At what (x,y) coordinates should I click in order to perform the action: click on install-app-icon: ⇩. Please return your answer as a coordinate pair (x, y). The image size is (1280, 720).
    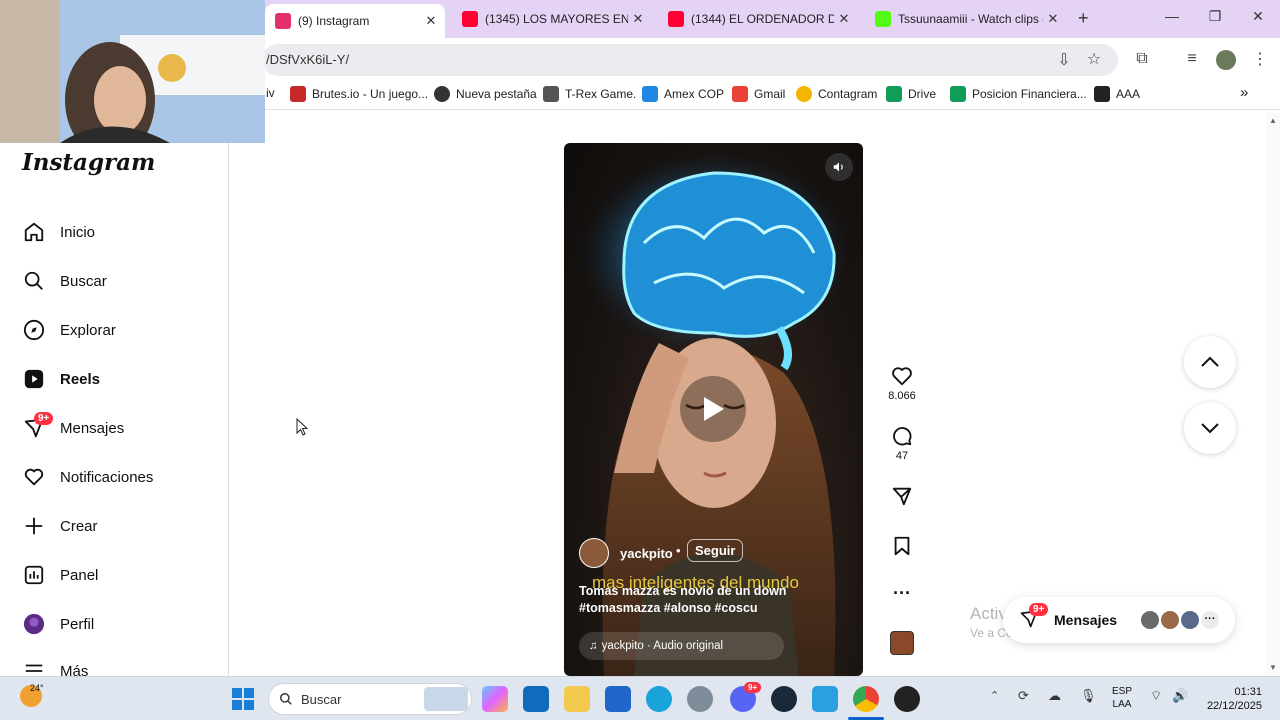
    Looking at the image, I should click on (1064, 60).